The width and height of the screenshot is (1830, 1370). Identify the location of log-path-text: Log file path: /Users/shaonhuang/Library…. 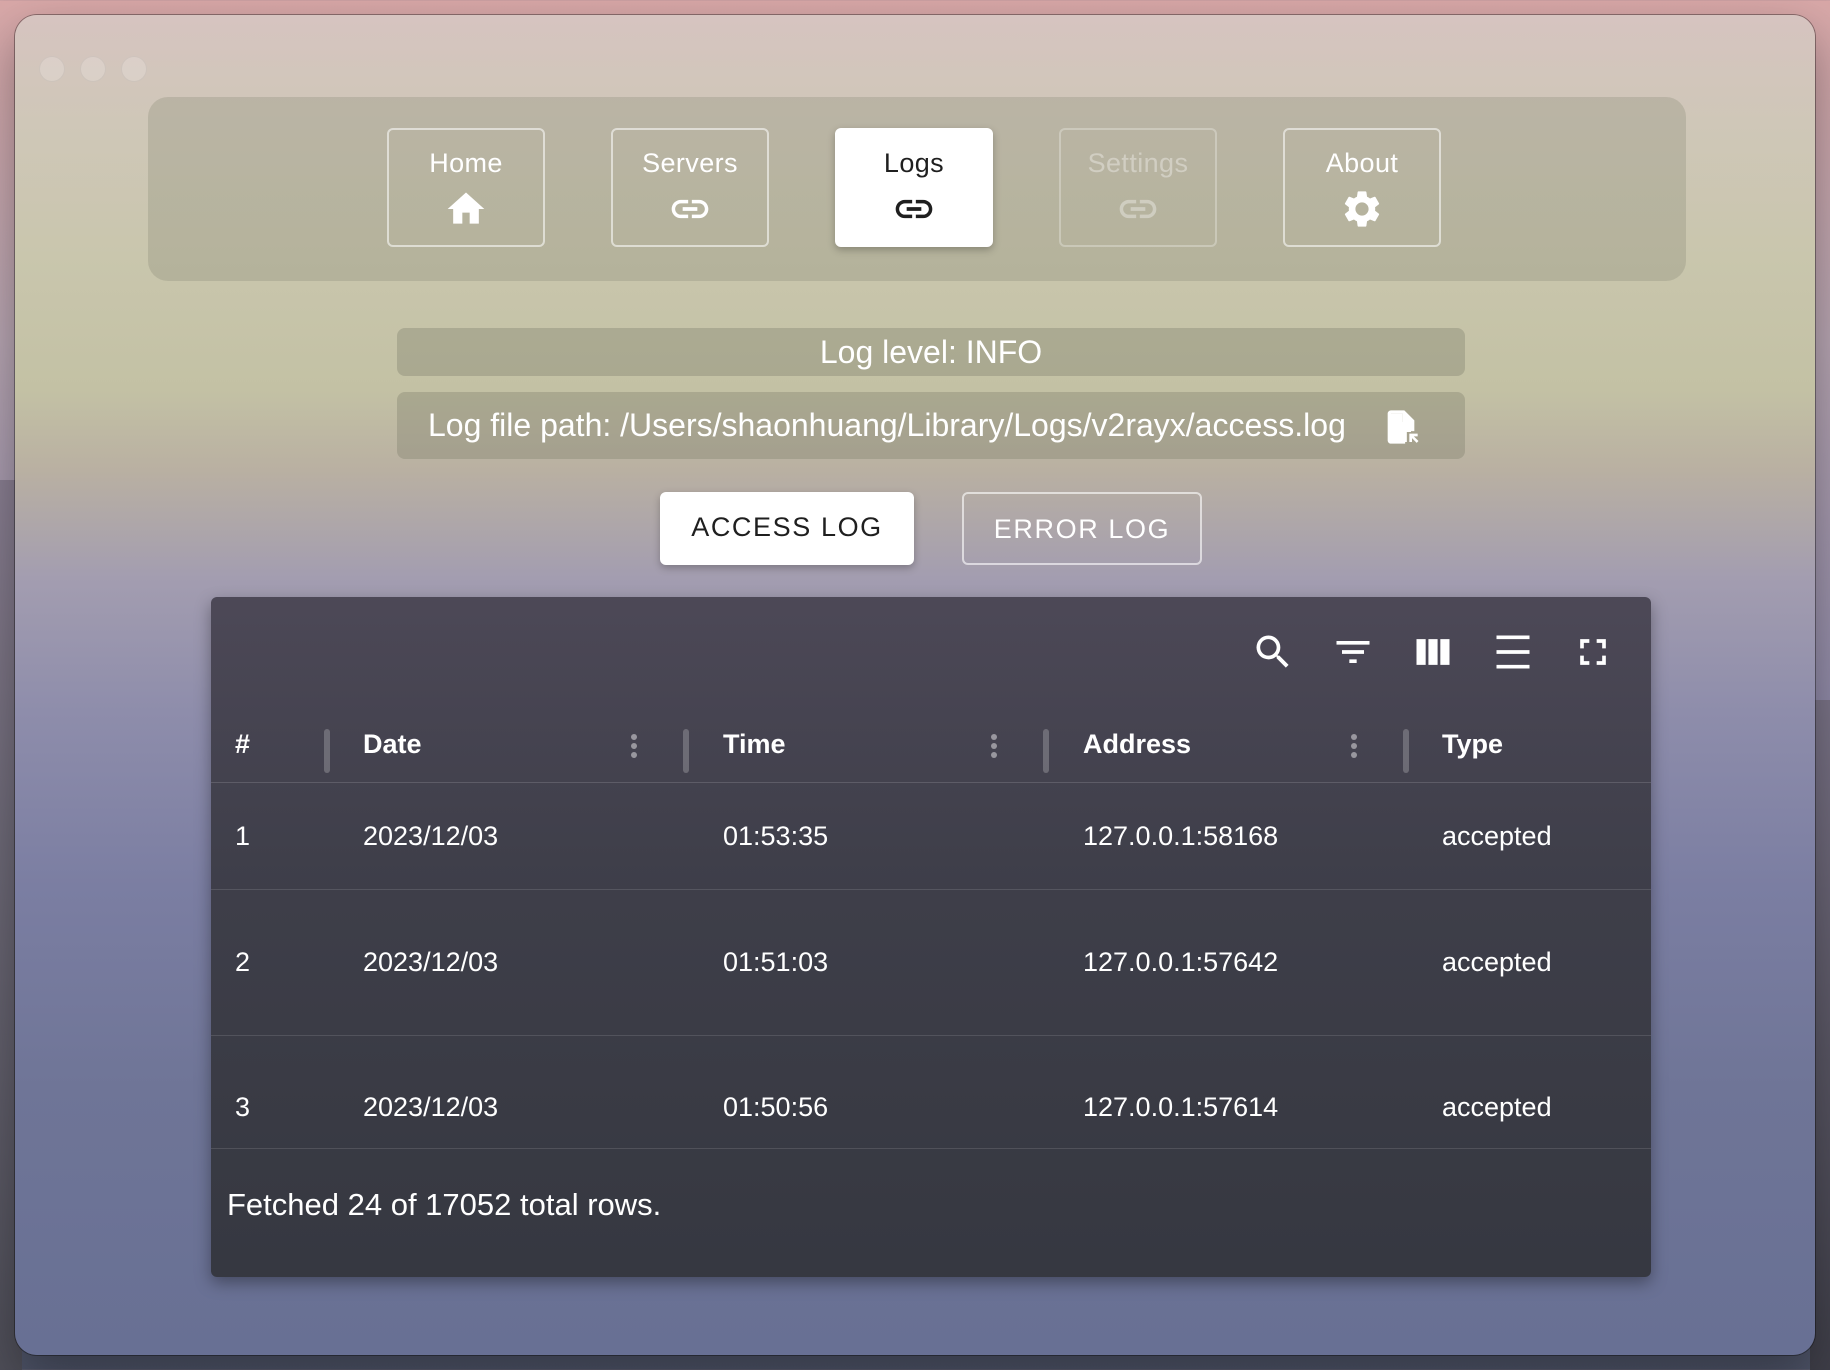
(887, 425).